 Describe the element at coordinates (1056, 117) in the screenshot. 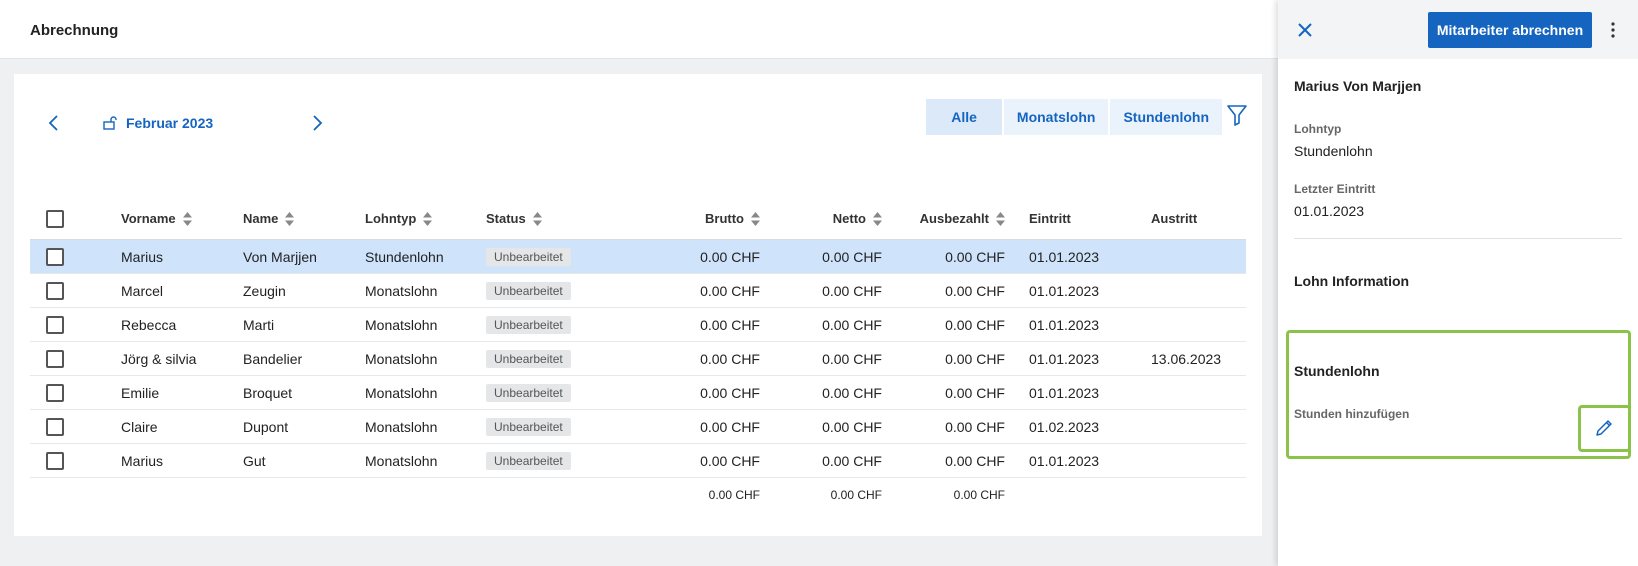

I see `filter-monthly-button: Monatslohn` at that location.